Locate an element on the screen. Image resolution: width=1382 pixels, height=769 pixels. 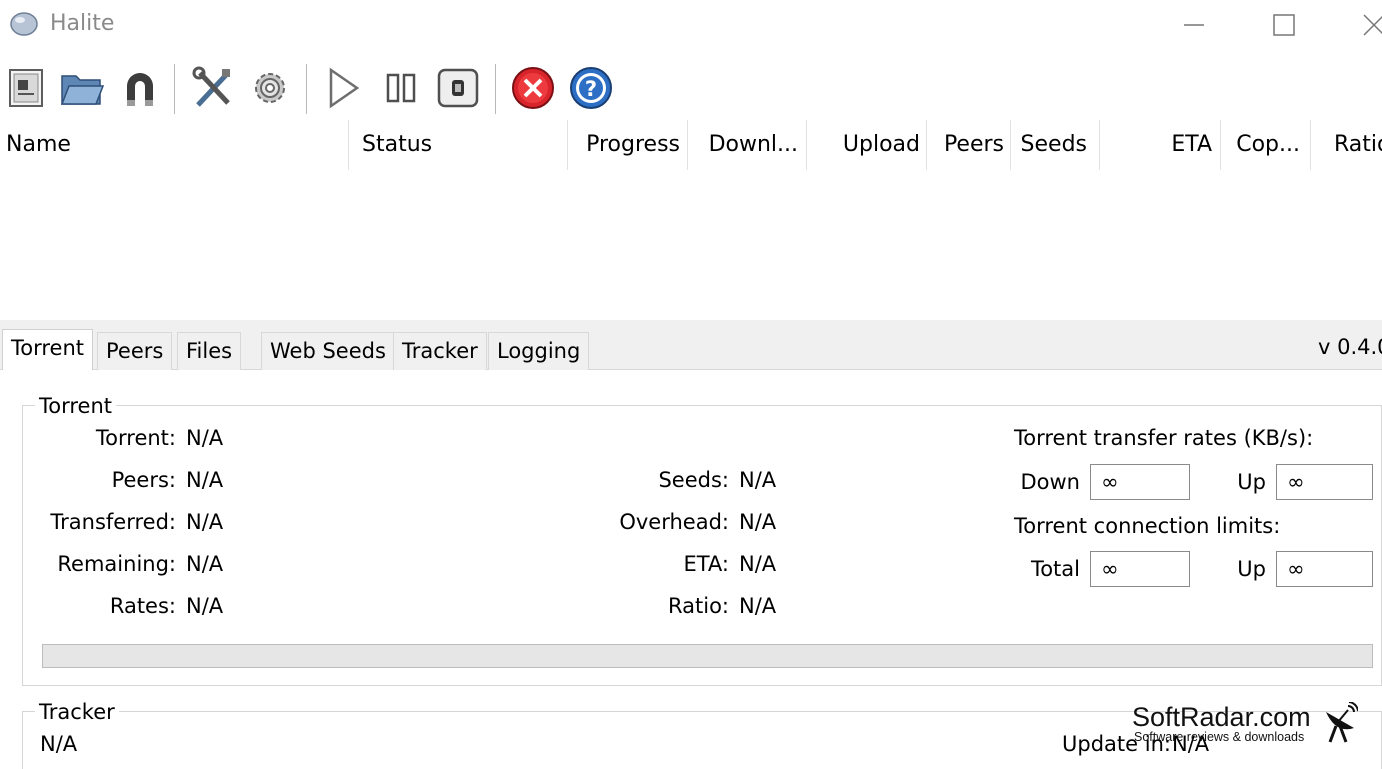
tab-torrent: Torrent is located at coordinates (48, 350).